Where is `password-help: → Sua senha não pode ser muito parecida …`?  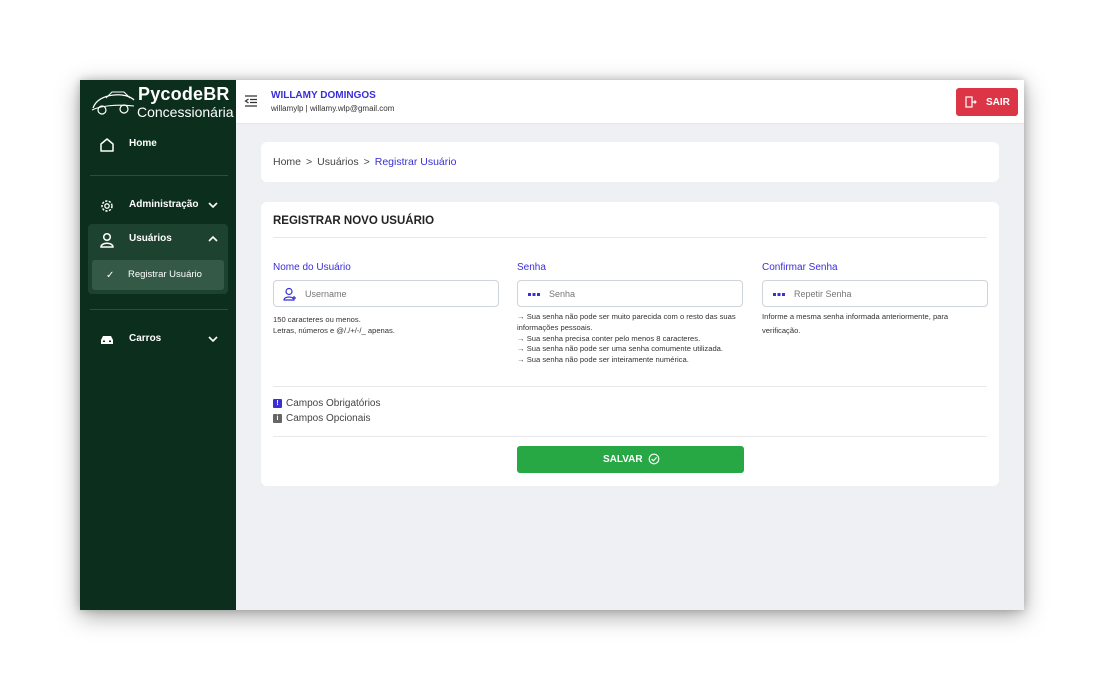
password-help: → Sua senha não pode ser muito parecida … is located at coordinates (626, 339).